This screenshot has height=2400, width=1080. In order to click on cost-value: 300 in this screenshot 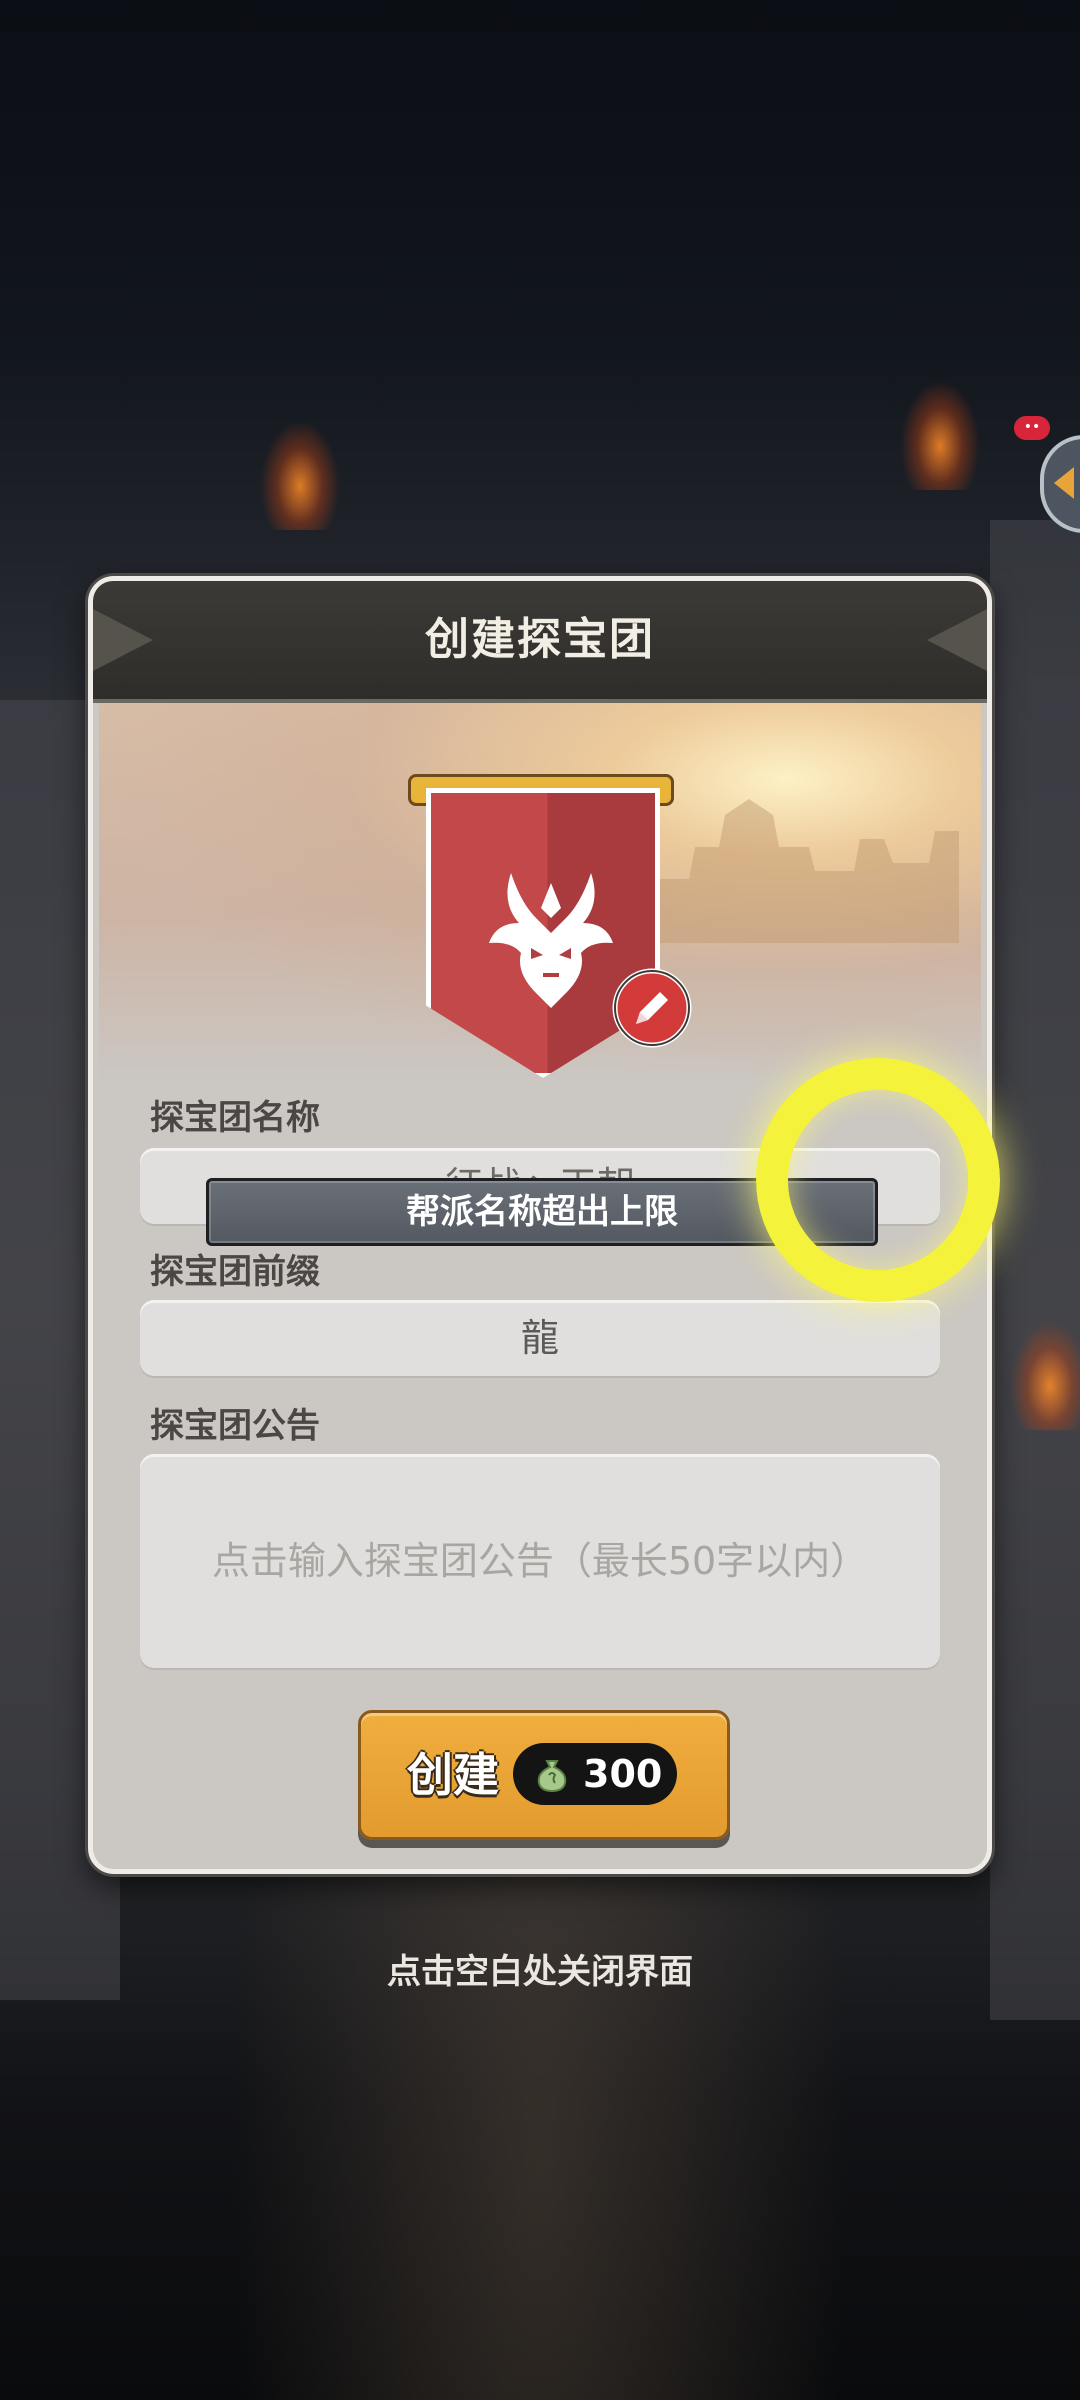, I will do `click(623, 1774)`.